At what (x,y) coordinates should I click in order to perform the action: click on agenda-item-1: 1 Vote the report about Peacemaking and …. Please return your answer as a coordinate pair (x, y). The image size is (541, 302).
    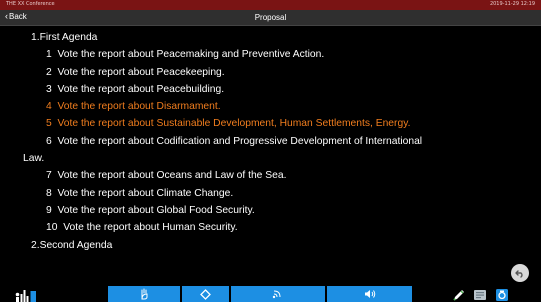
    Looking at the image, I should click on (270, 54).